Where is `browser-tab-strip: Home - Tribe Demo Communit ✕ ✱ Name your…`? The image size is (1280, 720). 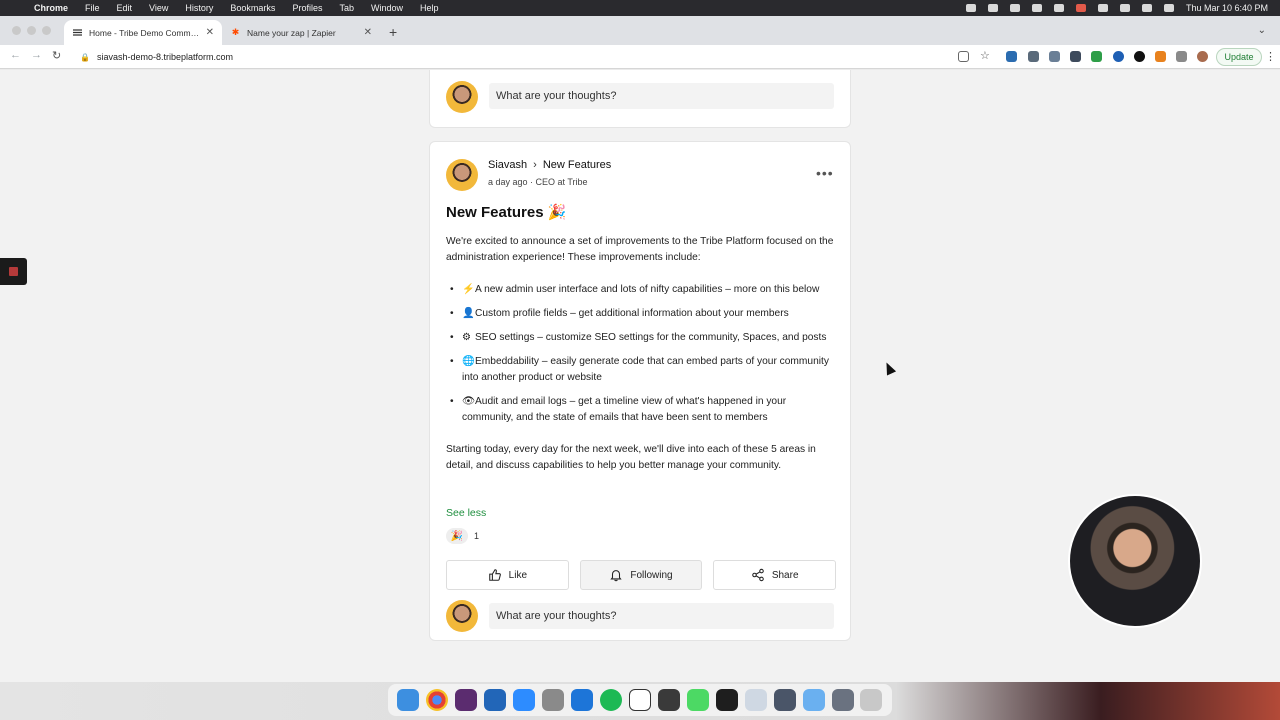 browser-tab-strip: Home - Tribe Demo Communit ✕ ✱ Name your… is located at coordinates (640, 30).